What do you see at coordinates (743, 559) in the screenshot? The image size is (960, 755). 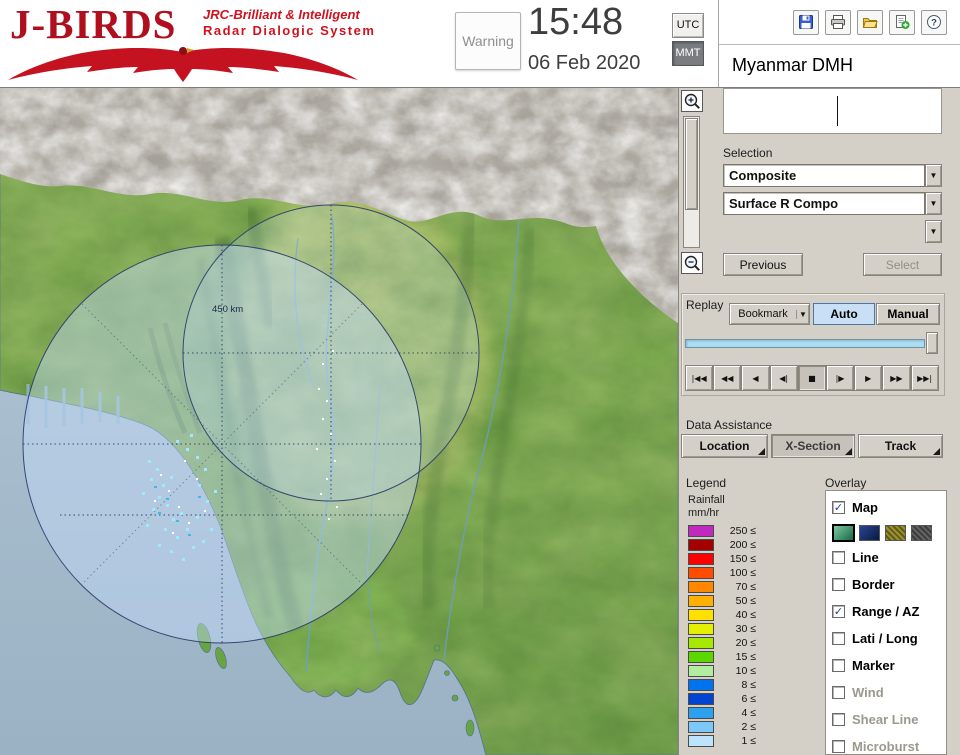 I see `legend-row: 150 ≤` at bounding box center [743, 559].